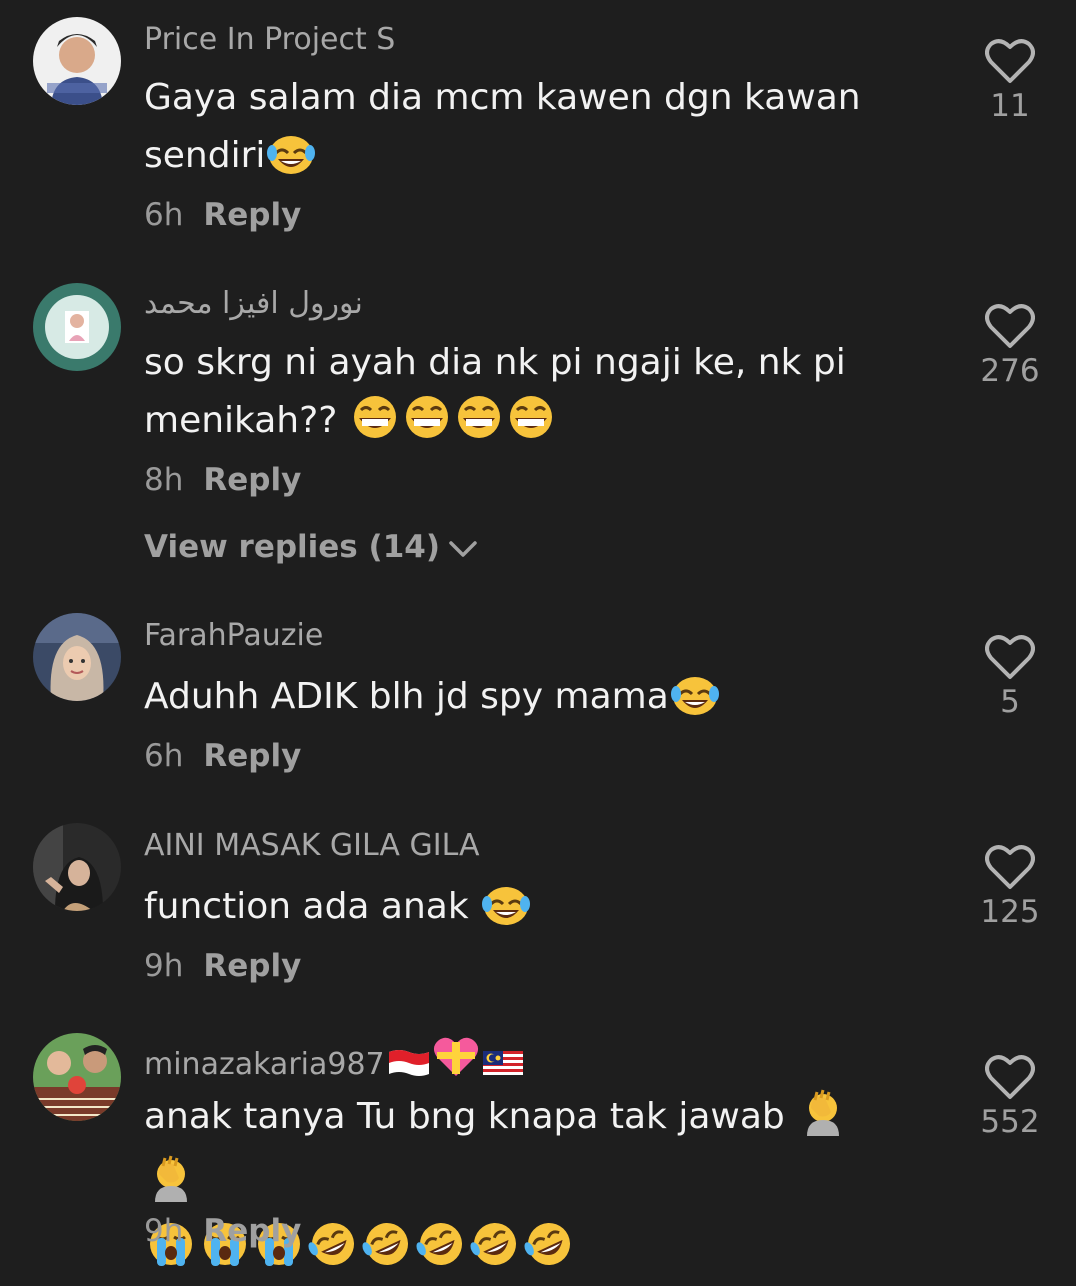  Describe the element at coordinates (409, 1068) in the screenshot. I see `indonesia-flag-icon` at that location.